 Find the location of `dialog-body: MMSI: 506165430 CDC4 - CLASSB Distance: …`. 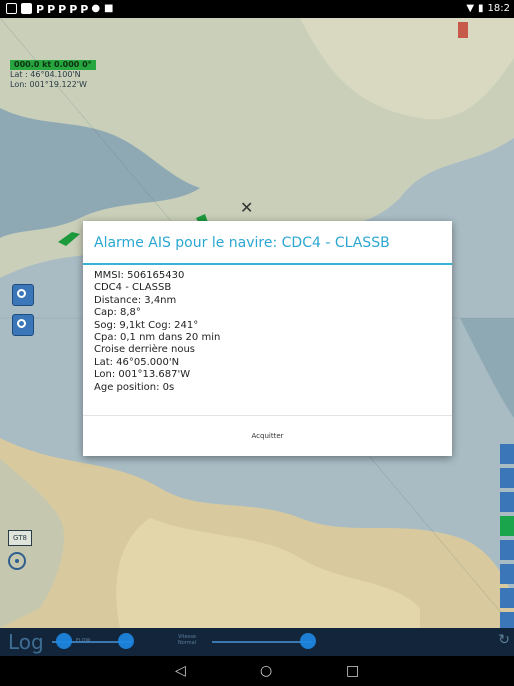

dialog-body: MMSI: 506165430 CDC4 - CLASSB Distance: … is located at coordinates (157, 332).